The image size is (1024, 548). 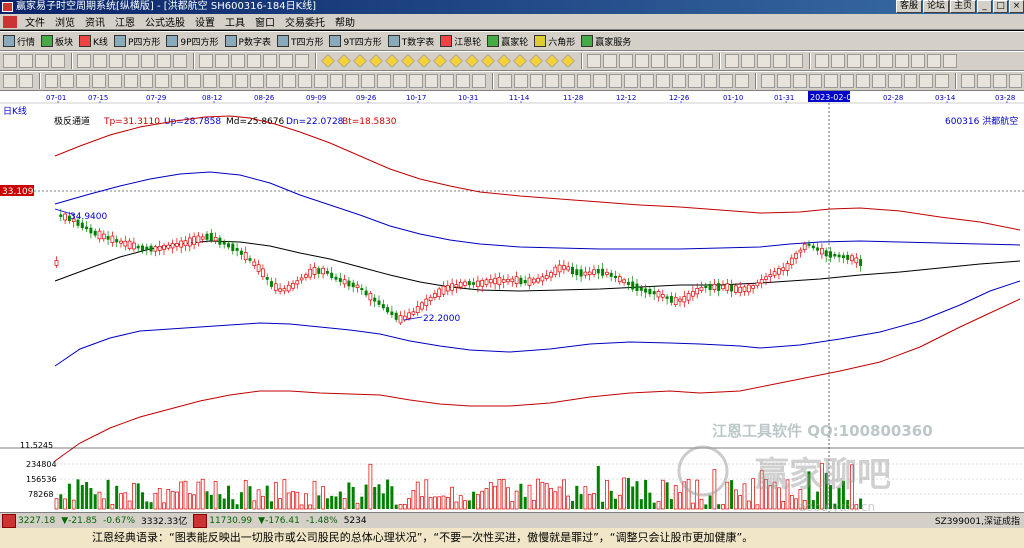 What do you see at coordinates (935, 6) in the screenshot?
I see `forum-button: 论坛` at bounding box center [935, 6].